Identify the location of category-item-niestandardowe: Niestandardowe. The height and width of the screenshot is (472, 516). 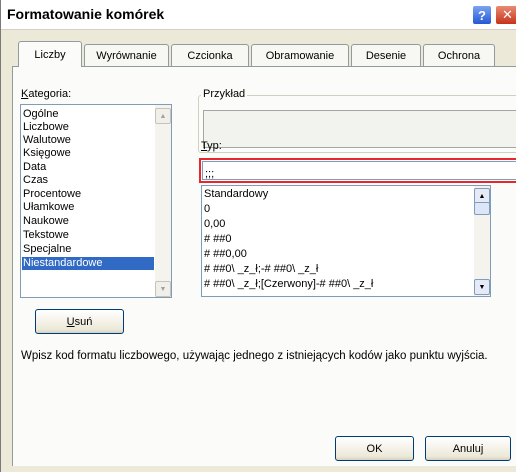
(88, 263).